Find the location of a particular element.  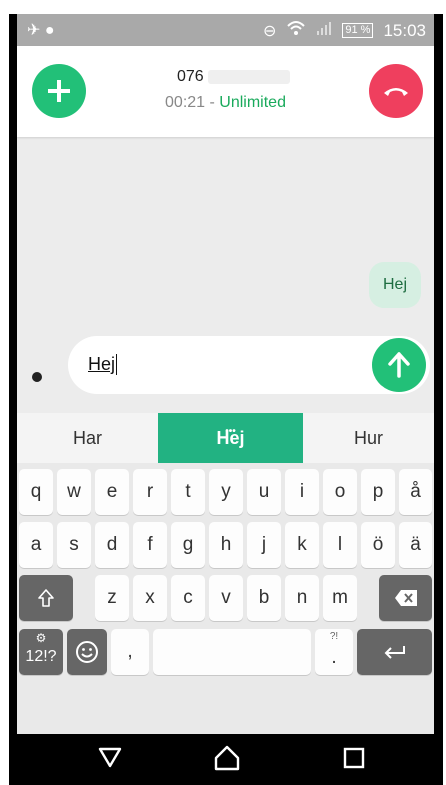

hang-up-button is located at coordinates (396, 91).